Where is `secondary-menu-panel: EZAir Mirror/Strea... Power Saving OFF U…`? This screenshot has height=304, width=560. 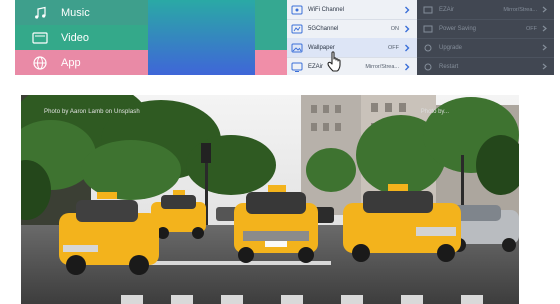 secondary-menu-panel: EZAir Mirror/Strea... Power Saving OFF U… is located at coordinates (485, 37).